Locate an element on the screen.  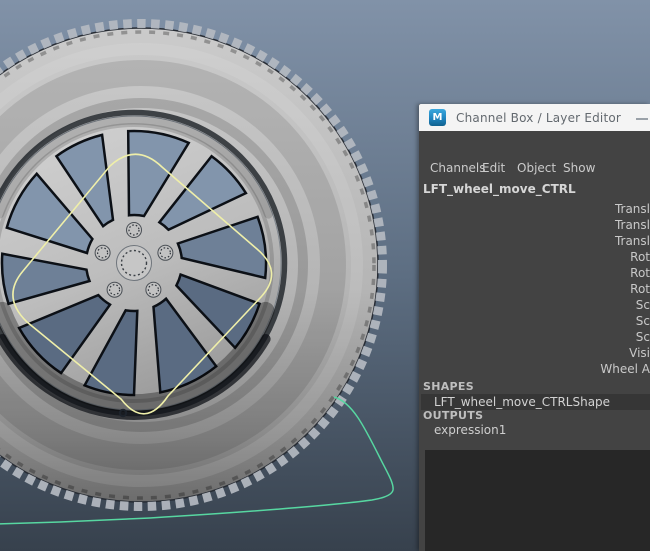
menu-show: Show is located at coordinates (579, 168).